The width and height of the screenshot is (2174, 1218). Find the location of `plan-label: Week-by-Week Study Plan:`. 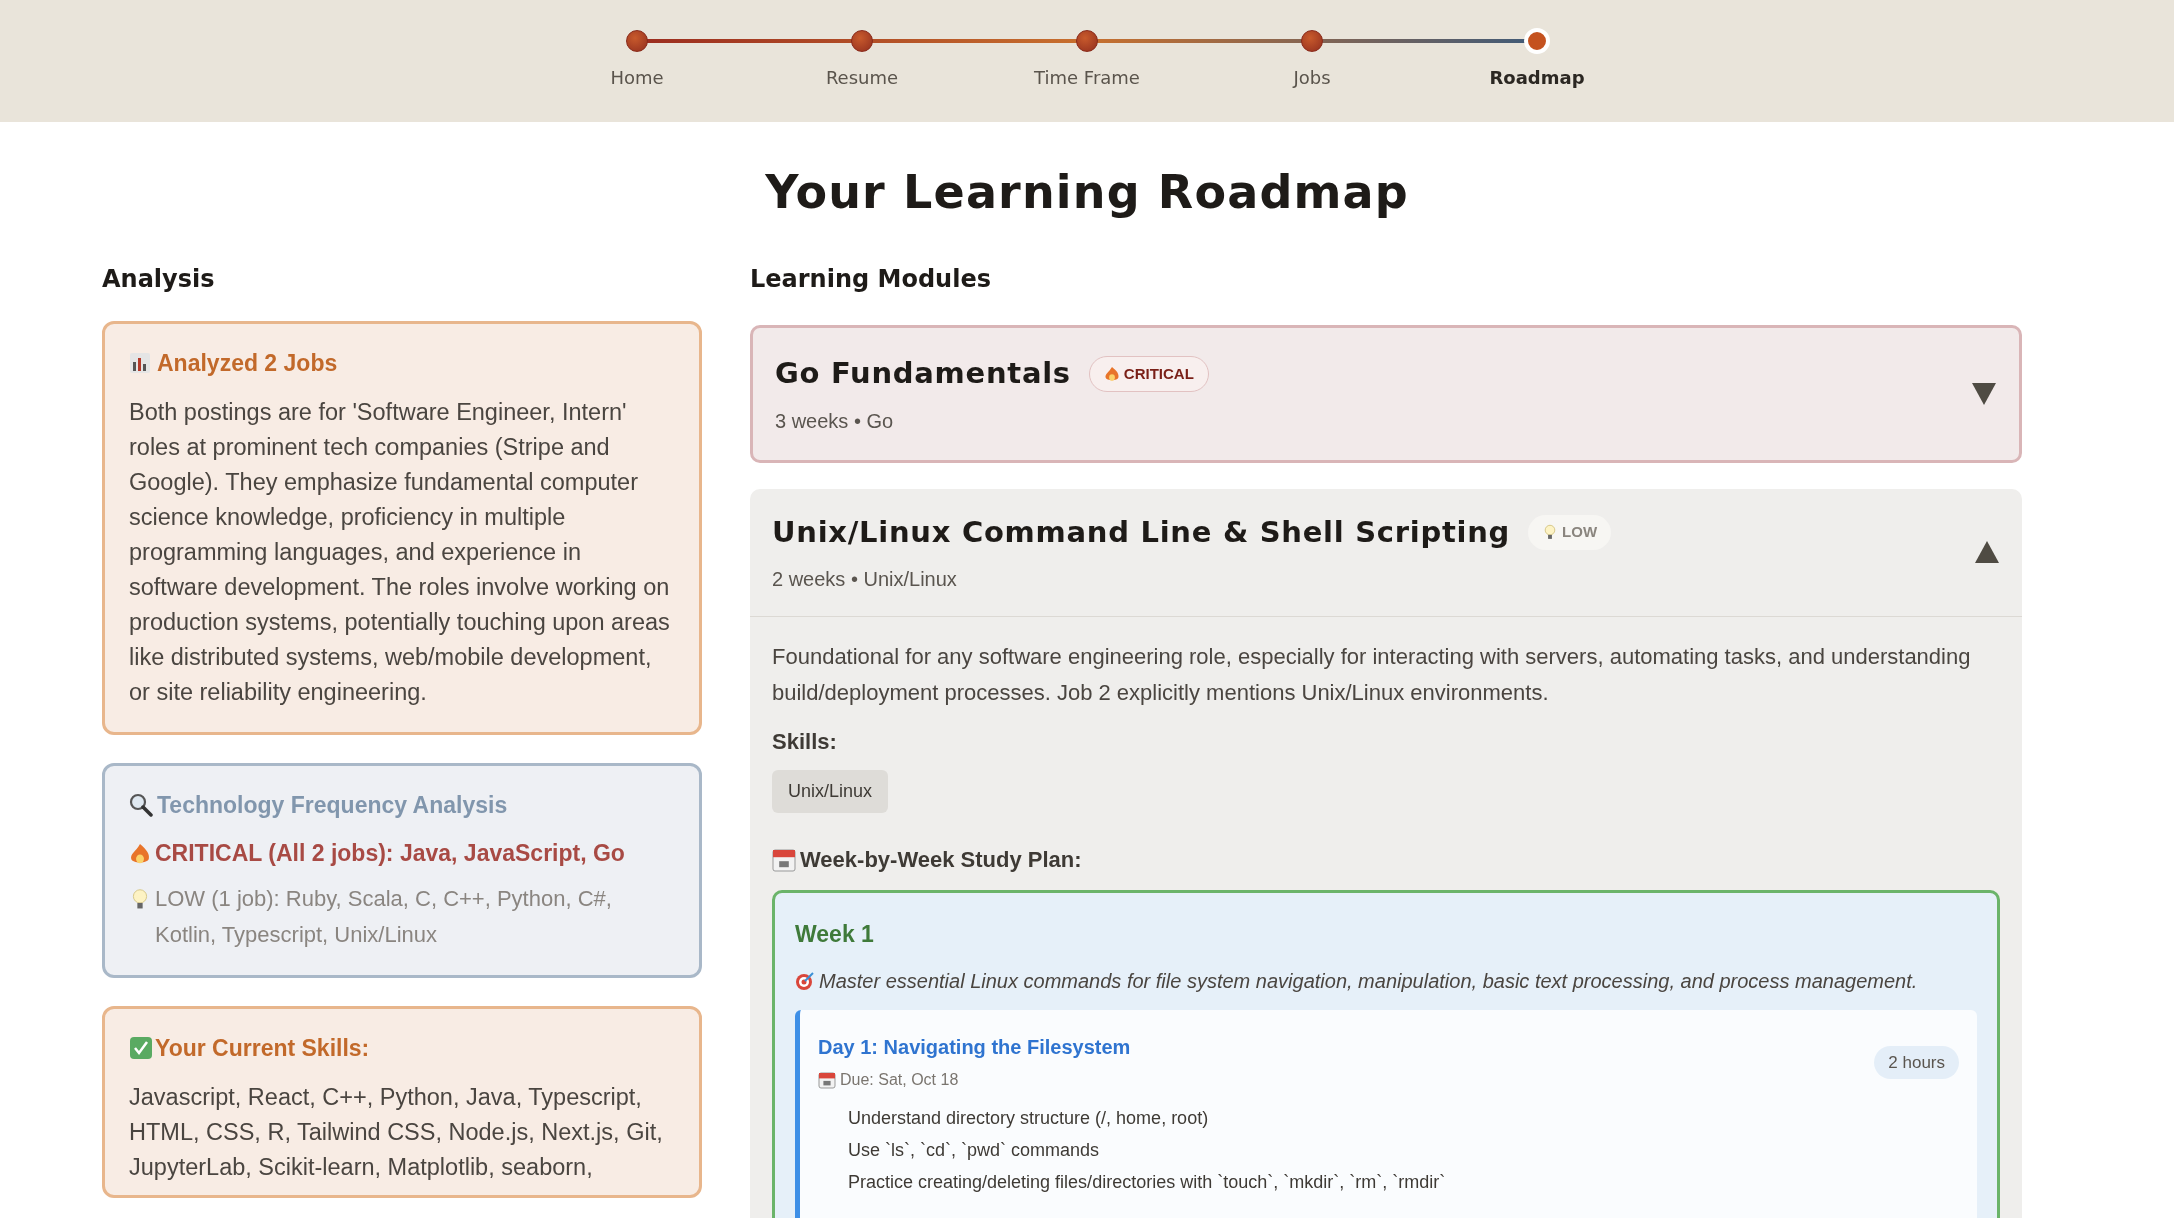

plan-label: Week-by-Week Study Plan: is located at coordinates (941, 860).